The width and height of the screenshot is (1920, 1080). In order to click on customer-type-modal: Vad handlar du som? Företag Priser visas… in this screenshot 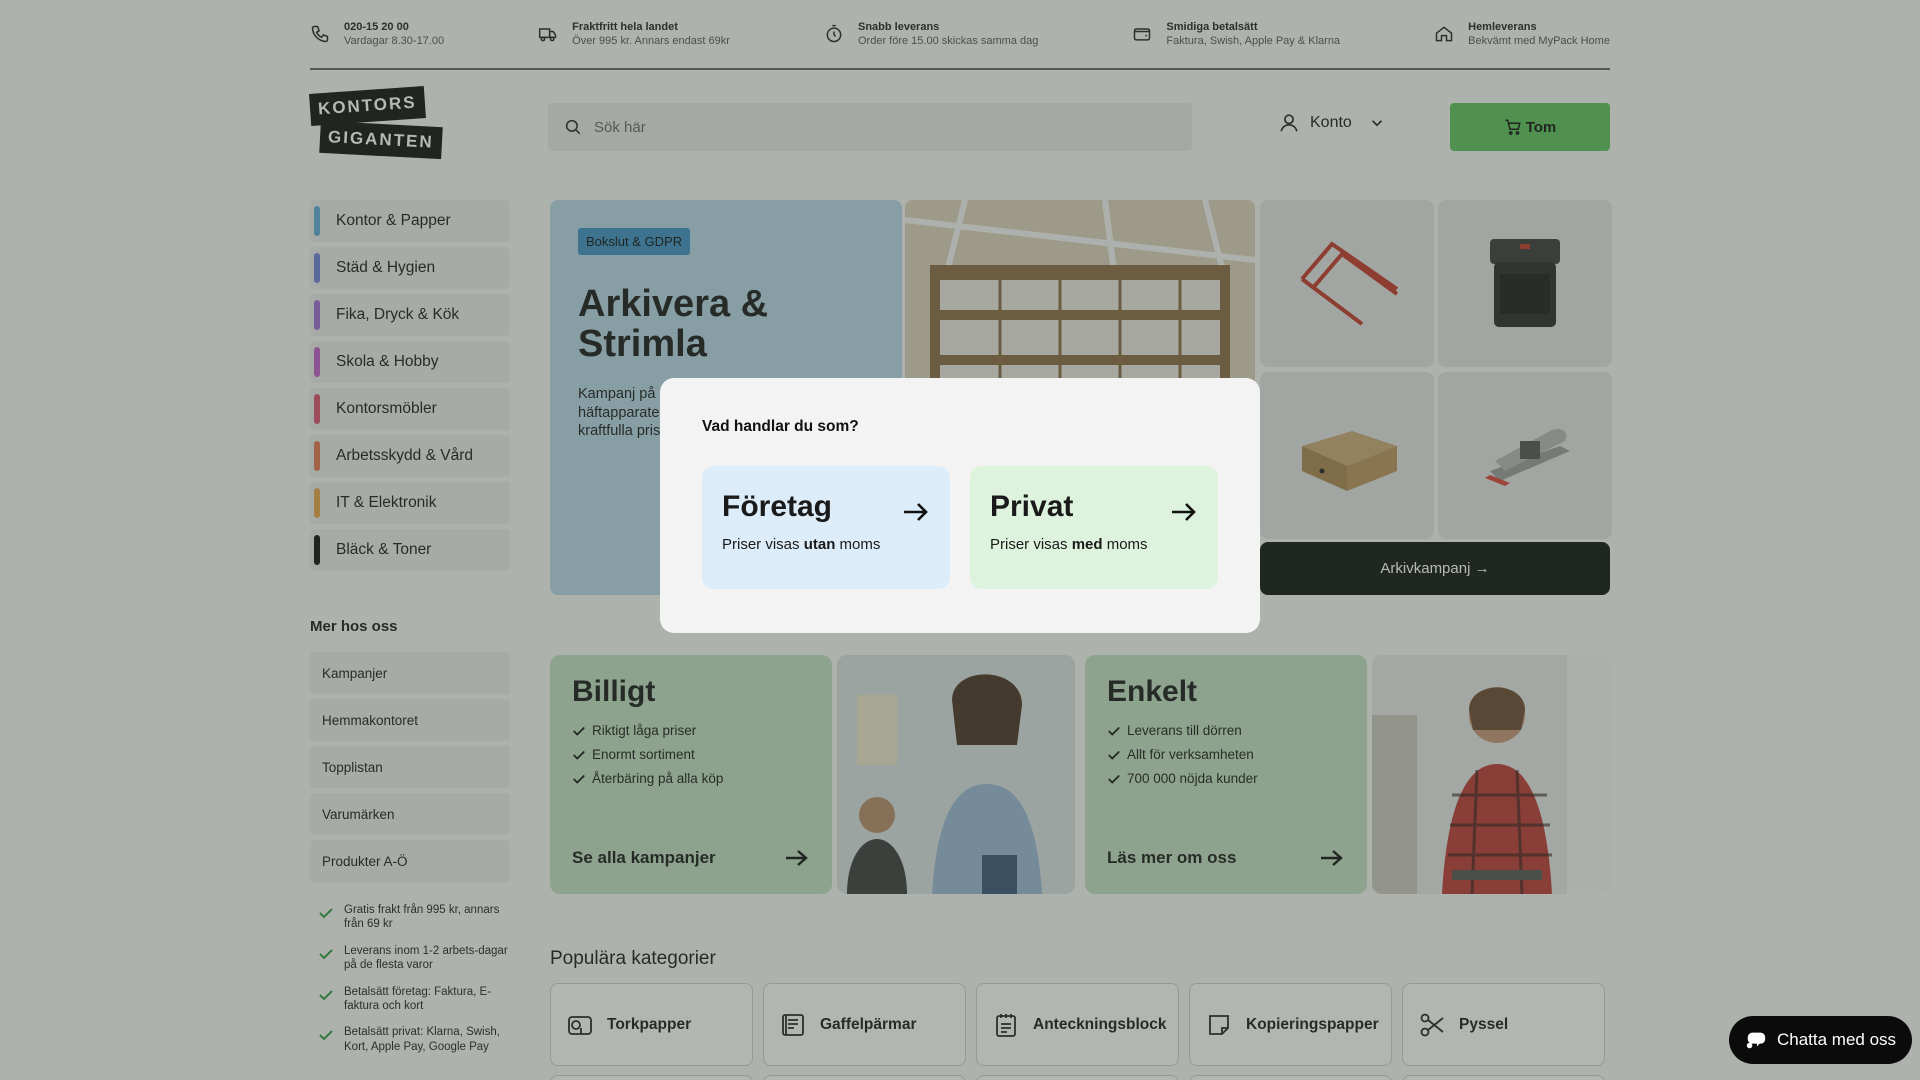, I will do `click(960, 505)`.